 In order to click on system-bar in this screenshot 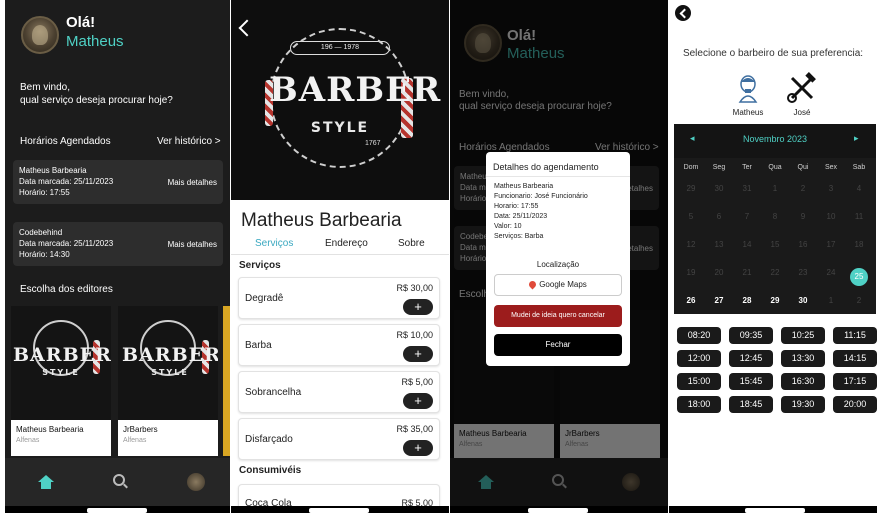, I will do `click(117, 509)`.